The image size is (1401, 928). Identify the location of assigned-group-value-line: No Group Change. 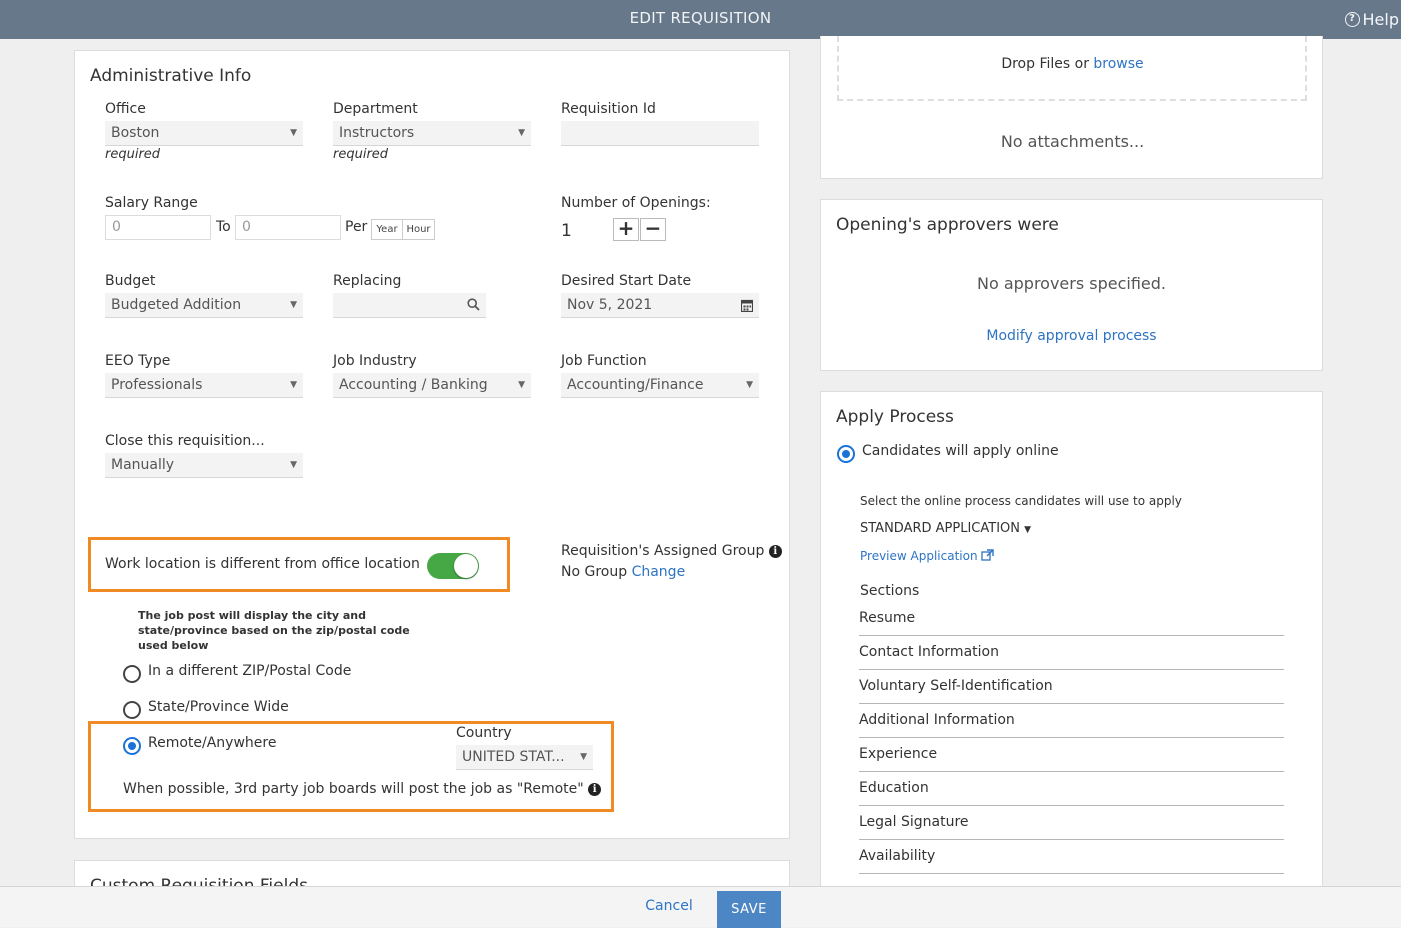
(623, 572).